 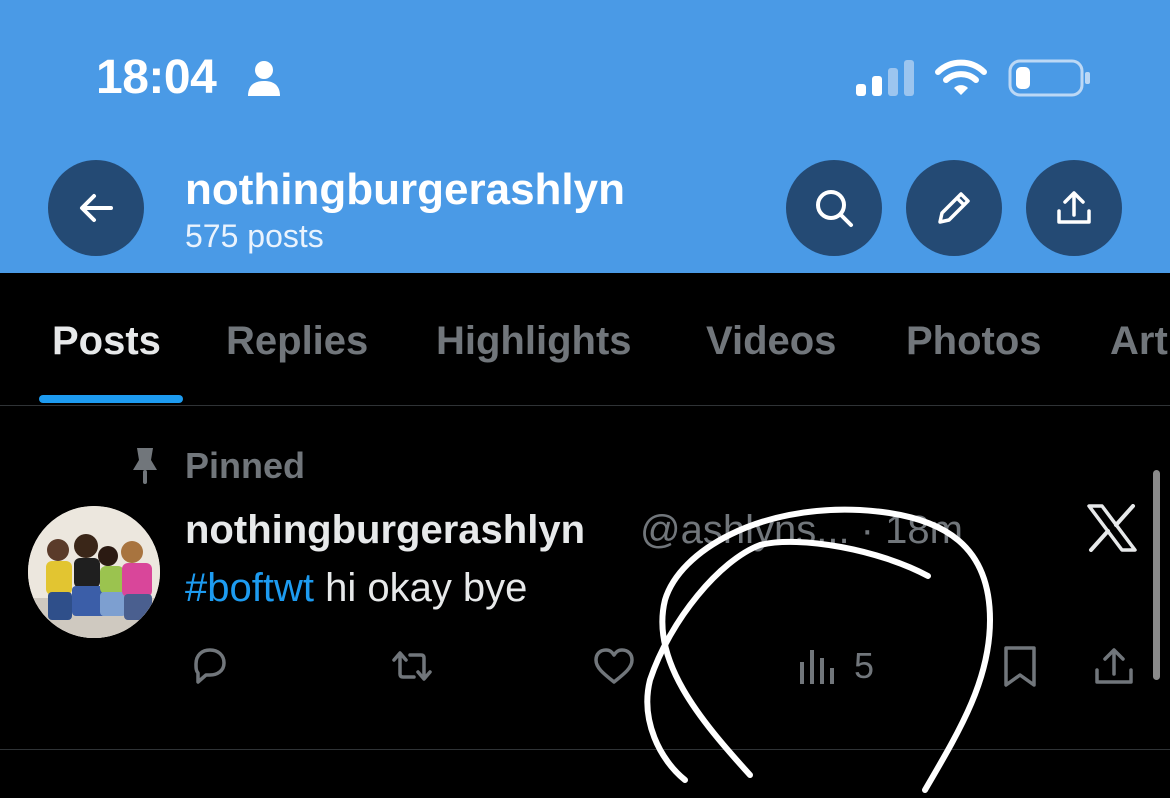 I want to click on share-button, so click(x=1074, y=208).